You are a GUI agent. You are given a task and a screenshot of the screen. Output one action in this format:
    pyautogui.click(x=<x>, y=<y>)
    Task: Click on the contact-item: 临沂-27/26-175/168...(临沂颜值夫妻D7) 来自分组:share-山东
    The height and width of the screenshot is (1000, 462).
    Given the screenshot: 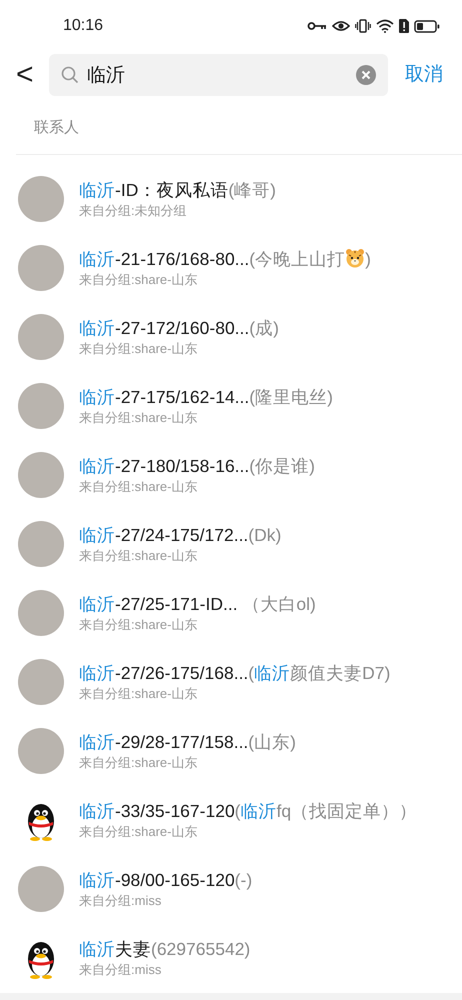 What is the action you would take?
    pyautogui.click(x=231, y=682)
    